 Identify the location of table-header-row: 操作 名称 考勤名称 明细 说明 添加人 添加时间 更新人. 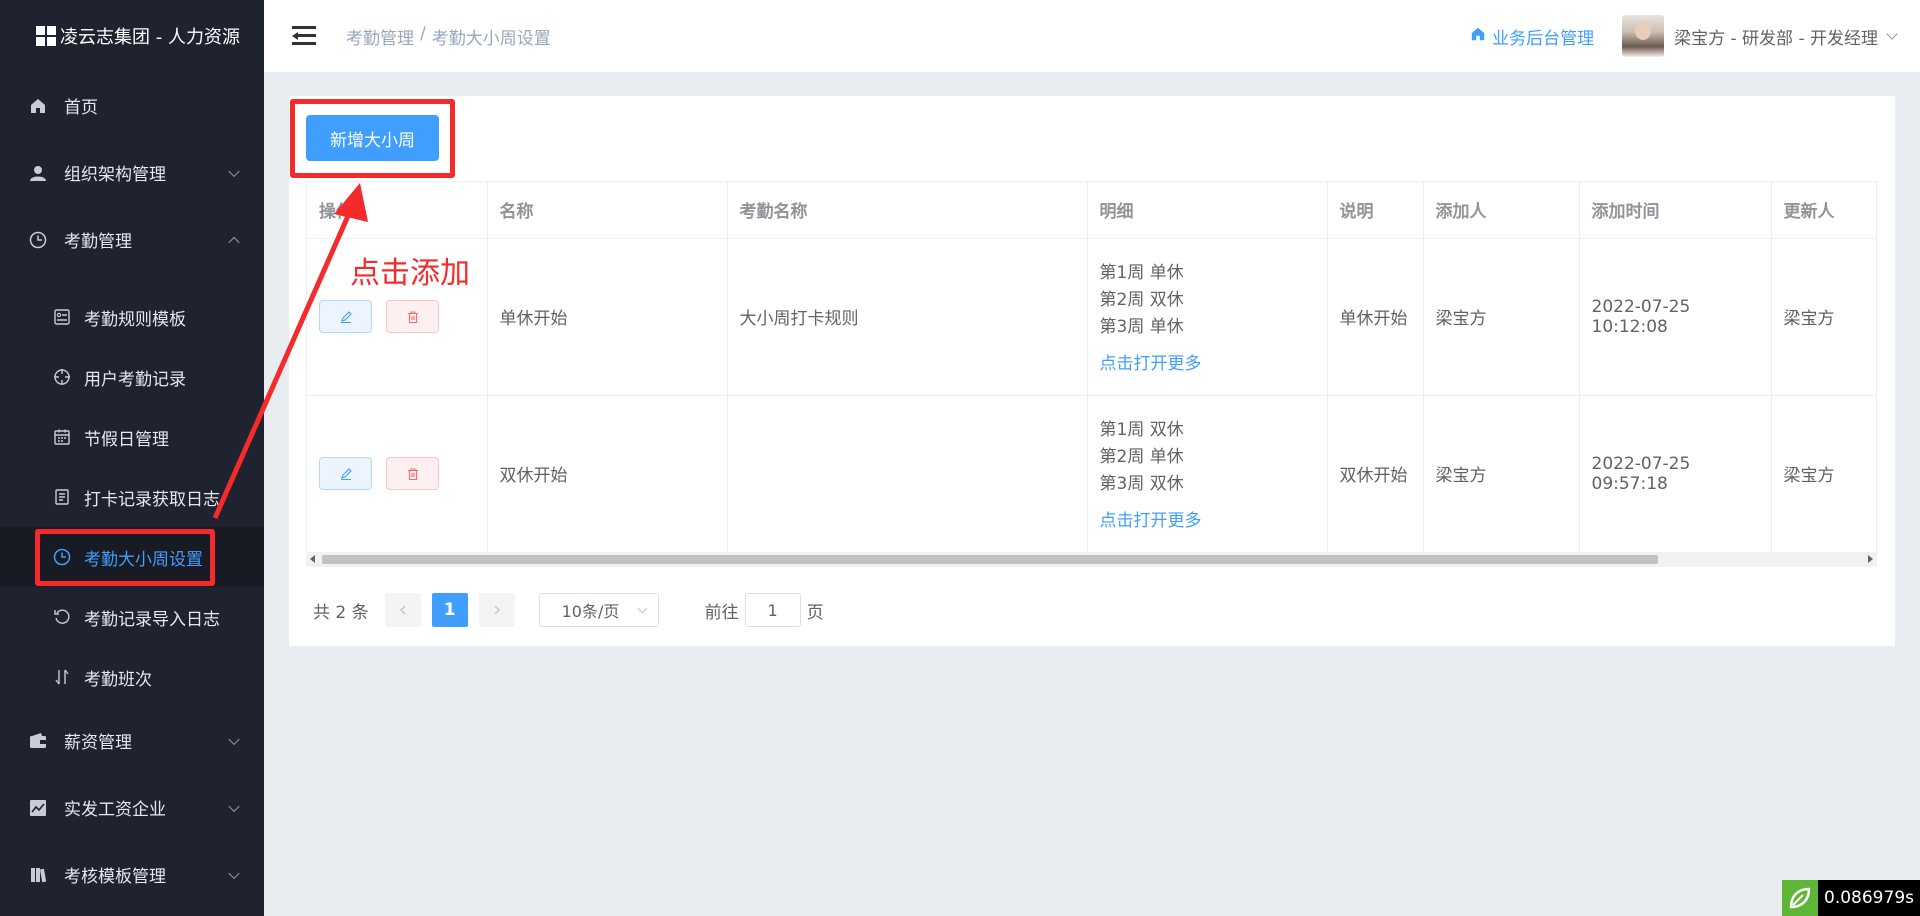
(1091, 210).